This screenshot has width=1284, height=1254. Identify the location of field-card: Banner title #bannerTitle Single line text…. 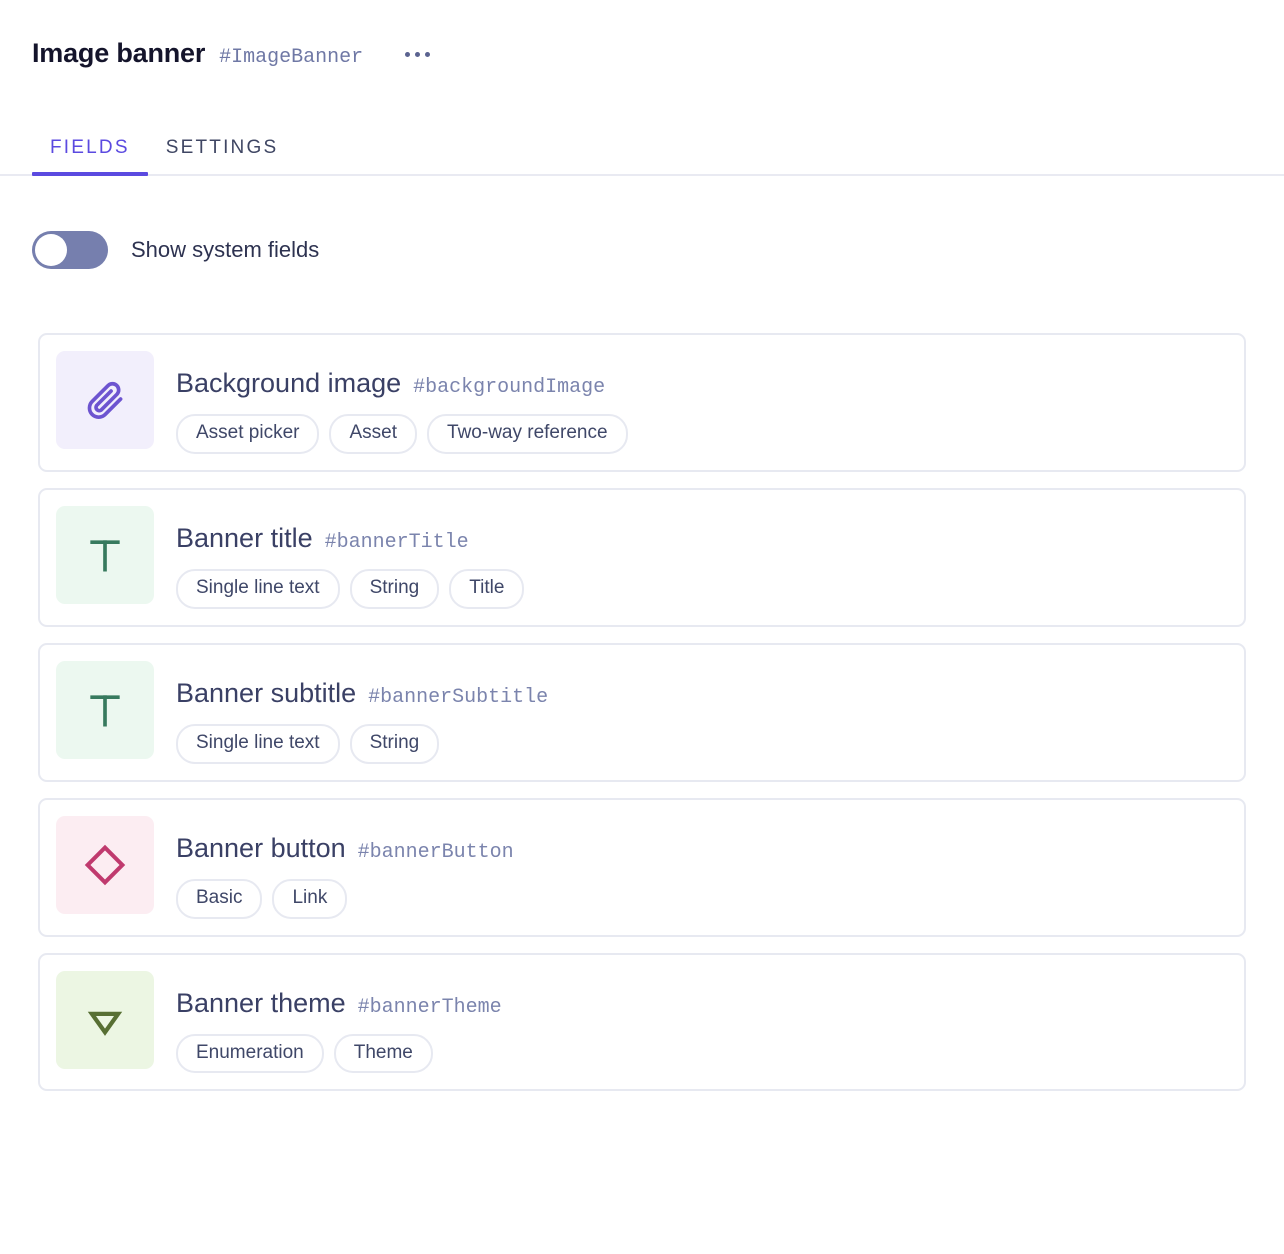
(642, 557).